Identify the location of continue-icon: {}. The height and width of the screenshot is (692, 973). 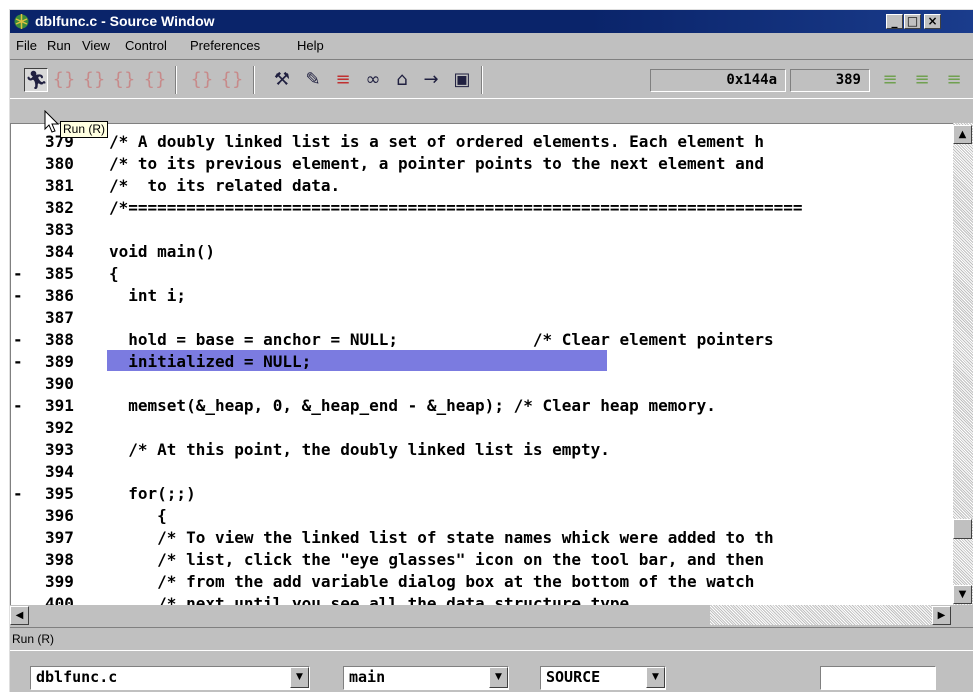
(155, 80).